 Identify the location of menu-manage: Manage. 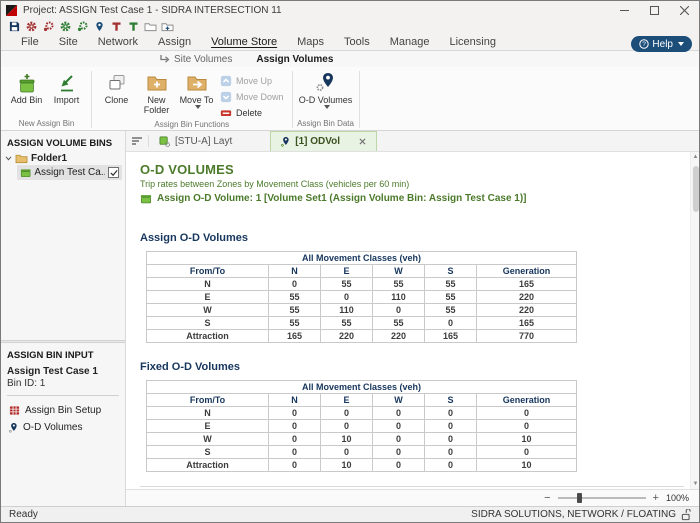
(410, 42).